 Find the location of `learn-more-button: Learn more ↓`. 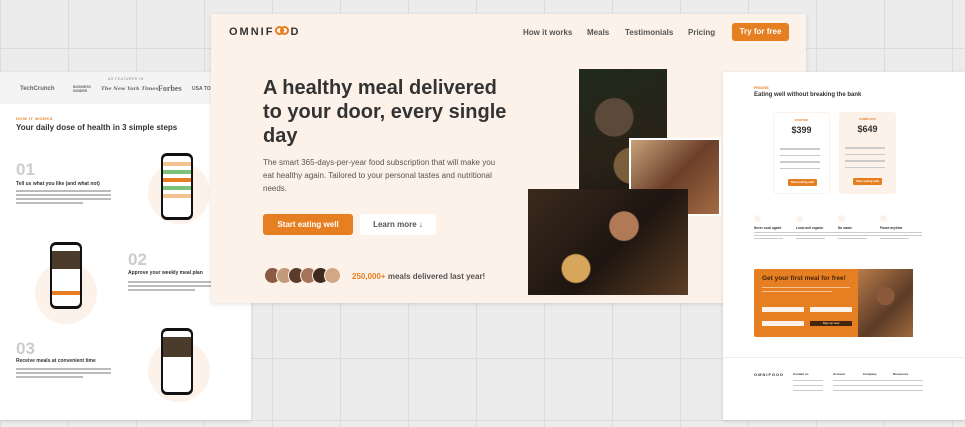

learn-more-button: Learn more ↓ is located at coordinates (398, 224).